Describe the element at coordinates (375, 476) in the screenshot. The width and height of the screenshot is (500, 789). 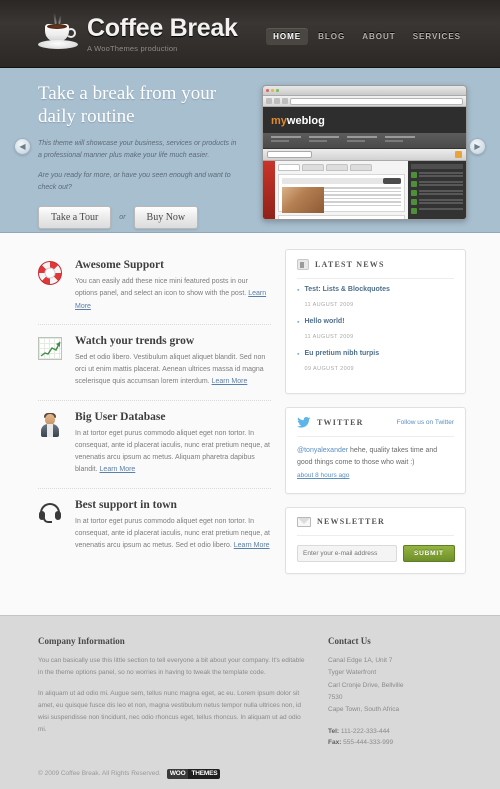
I see `tweet-timestamp: about 8 hours ago` at that location.